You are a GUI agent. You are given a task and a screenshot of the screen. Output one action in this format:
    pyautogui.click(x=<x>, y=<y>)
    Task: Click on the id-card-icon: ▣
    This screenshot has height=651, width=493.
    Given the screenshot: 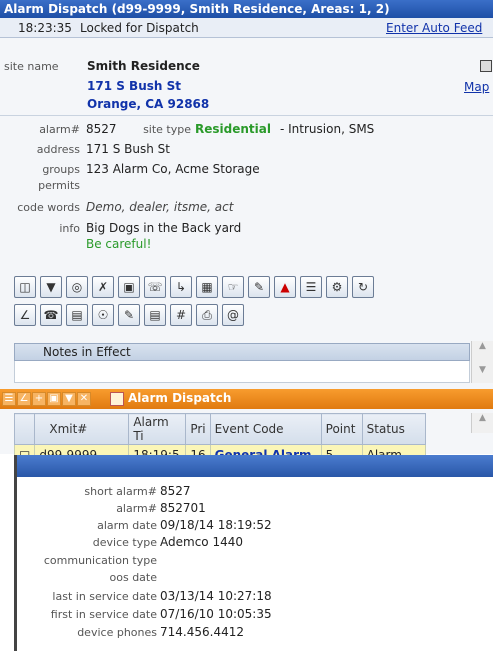 What is the action you would take?
    pyautogui.click(x=129, y=287)
    